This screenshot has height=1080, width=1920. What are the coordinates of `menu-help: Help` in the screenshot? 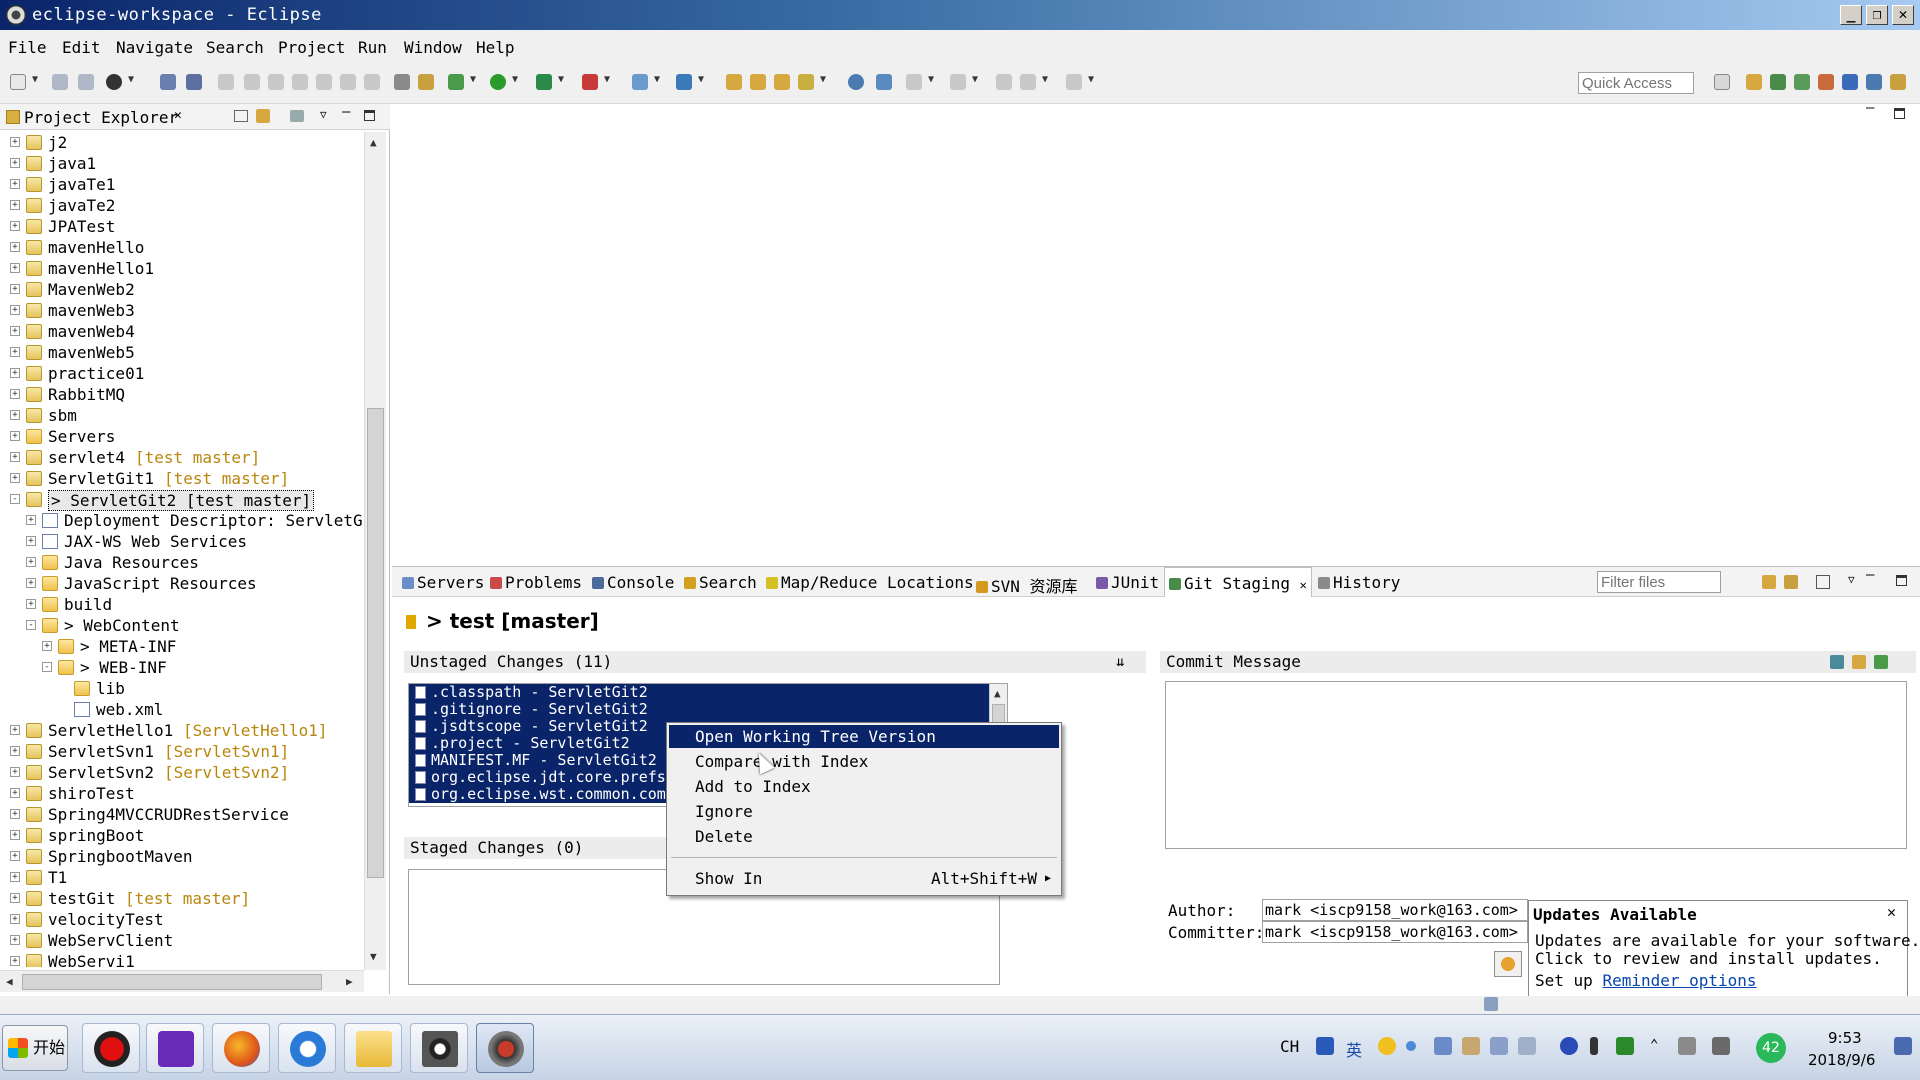 It's located at (495, 47).